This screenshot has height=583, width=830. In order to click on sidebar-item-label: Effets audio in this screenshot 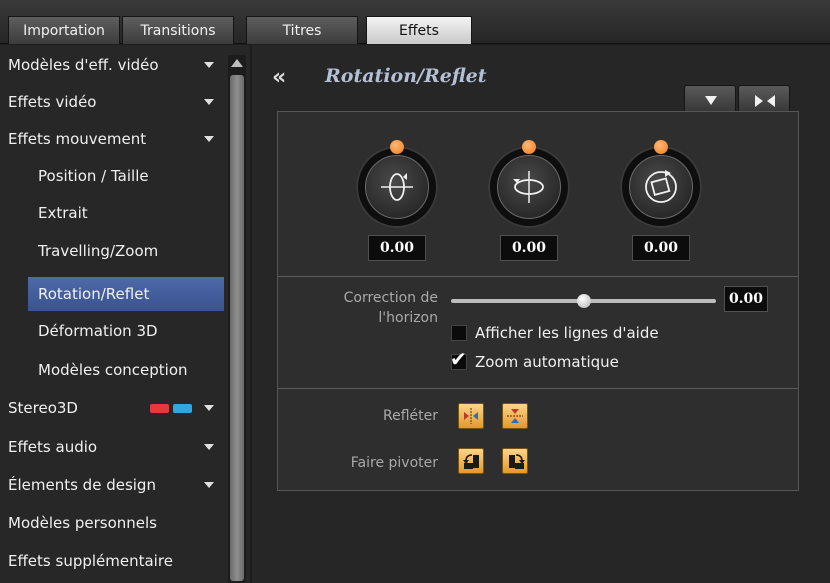, I will do `click(53, 447)`.